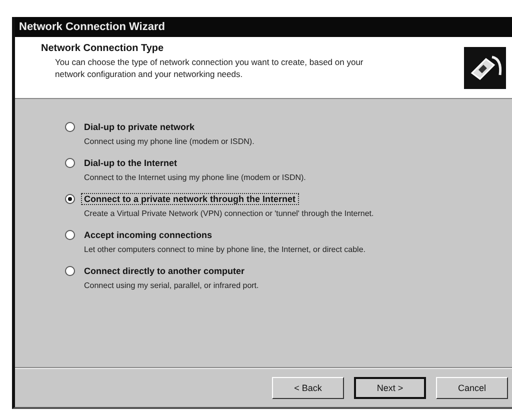 This screenshot has width=512, height=416. Describe the element at coordinates (229, 213) in the screenshot. I see `option-description: Create a Virtual Private Network (VPN) connection or 'tunnel' through the Internet.` at that location.